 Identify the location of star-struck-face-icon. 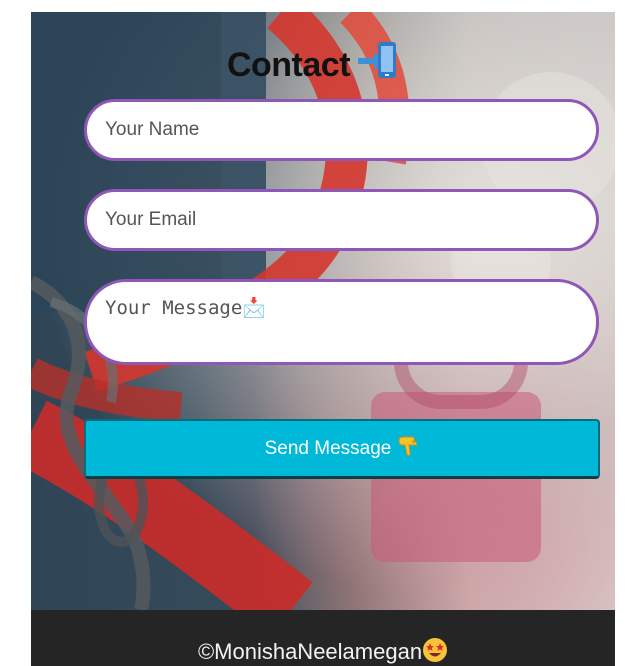
(435, 651).